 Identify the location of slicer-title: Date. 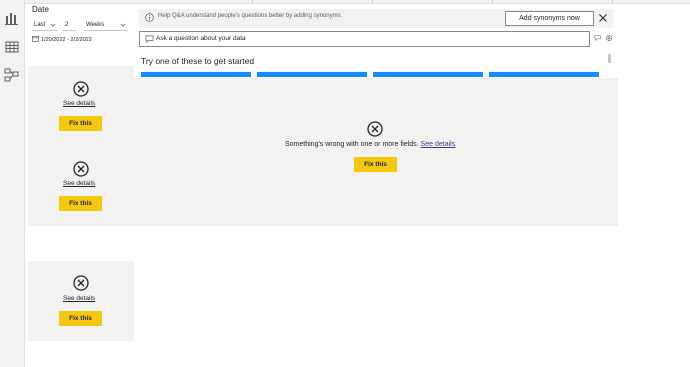
(40, 9).